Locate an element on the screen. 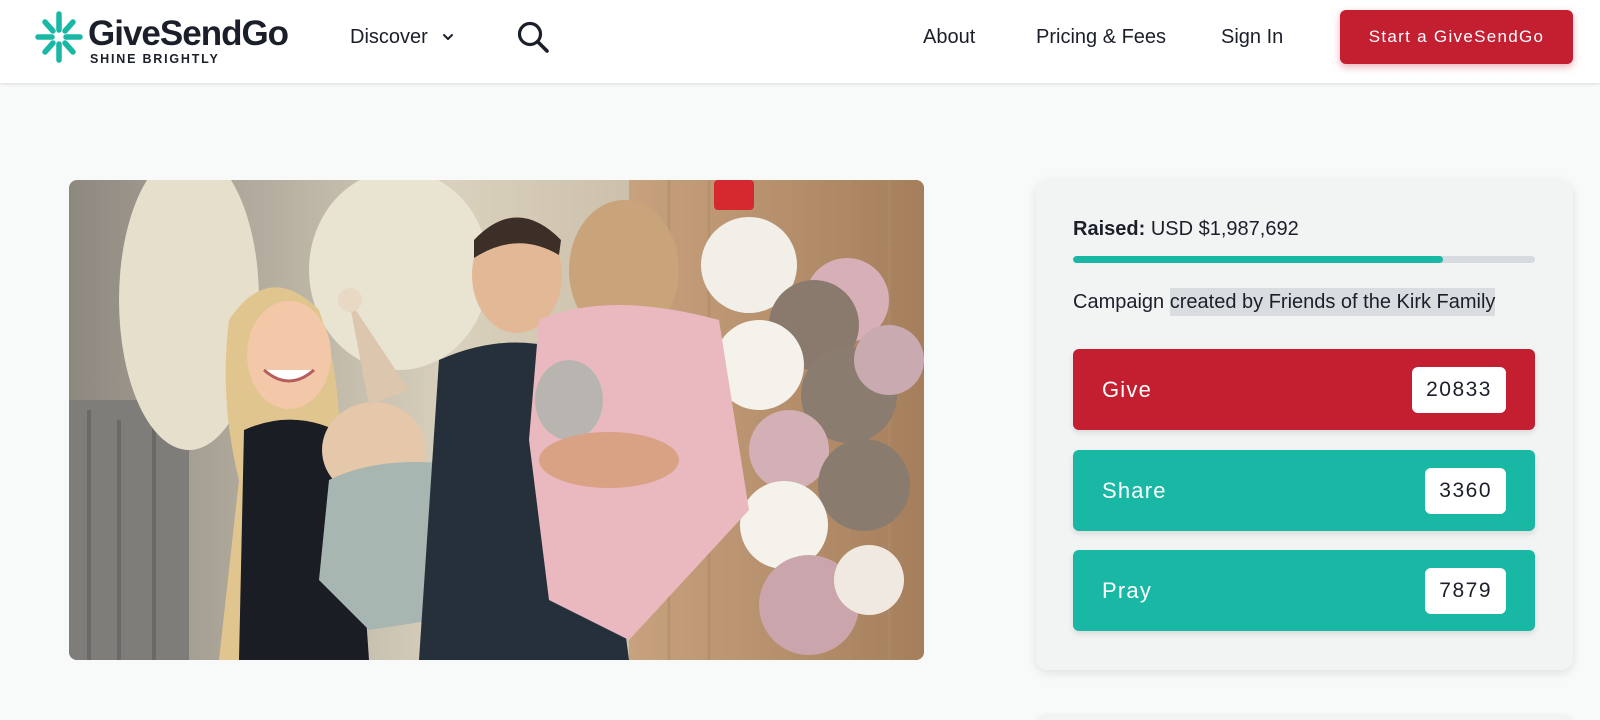 The width and height of the screenshot is (1600, 720). pray-label: Pray is located at coordinates (1127, 590).